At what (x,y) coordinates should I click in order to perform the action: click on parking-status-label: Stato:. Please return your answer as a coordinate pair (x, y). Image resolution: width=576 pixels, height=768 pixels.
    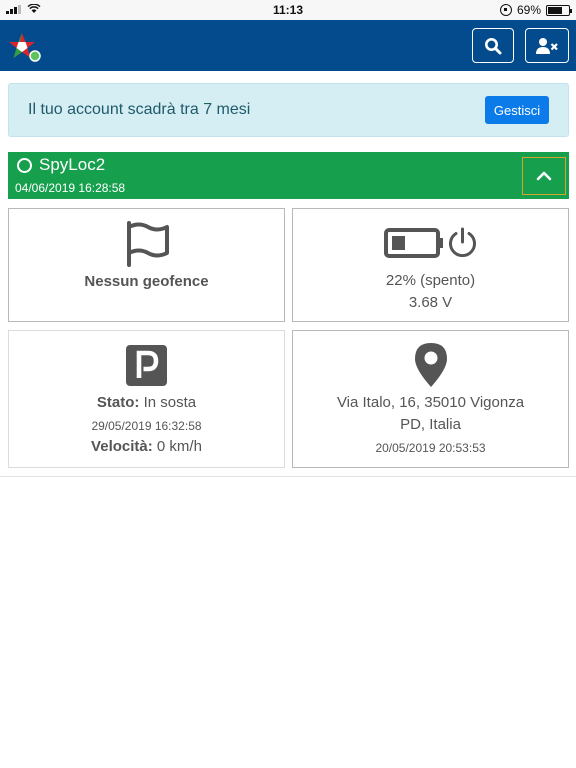
    Looking at the image, I should click on (118, 402).